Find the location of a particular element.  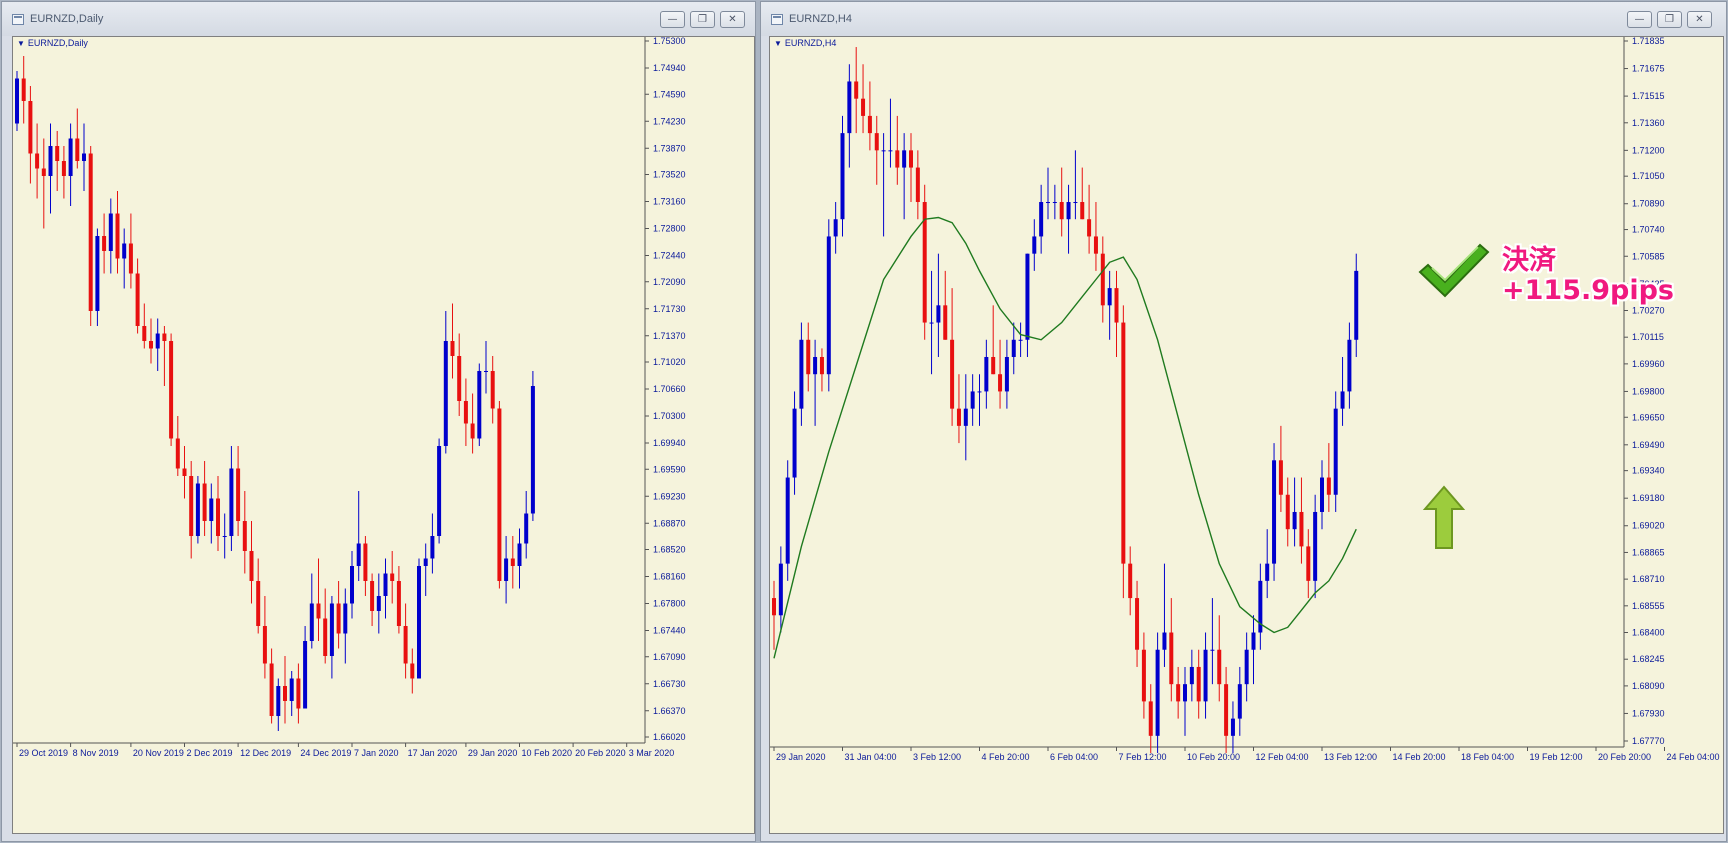

x-tick-label: 20 Feb 2020 is located at coordinates (600, 753).